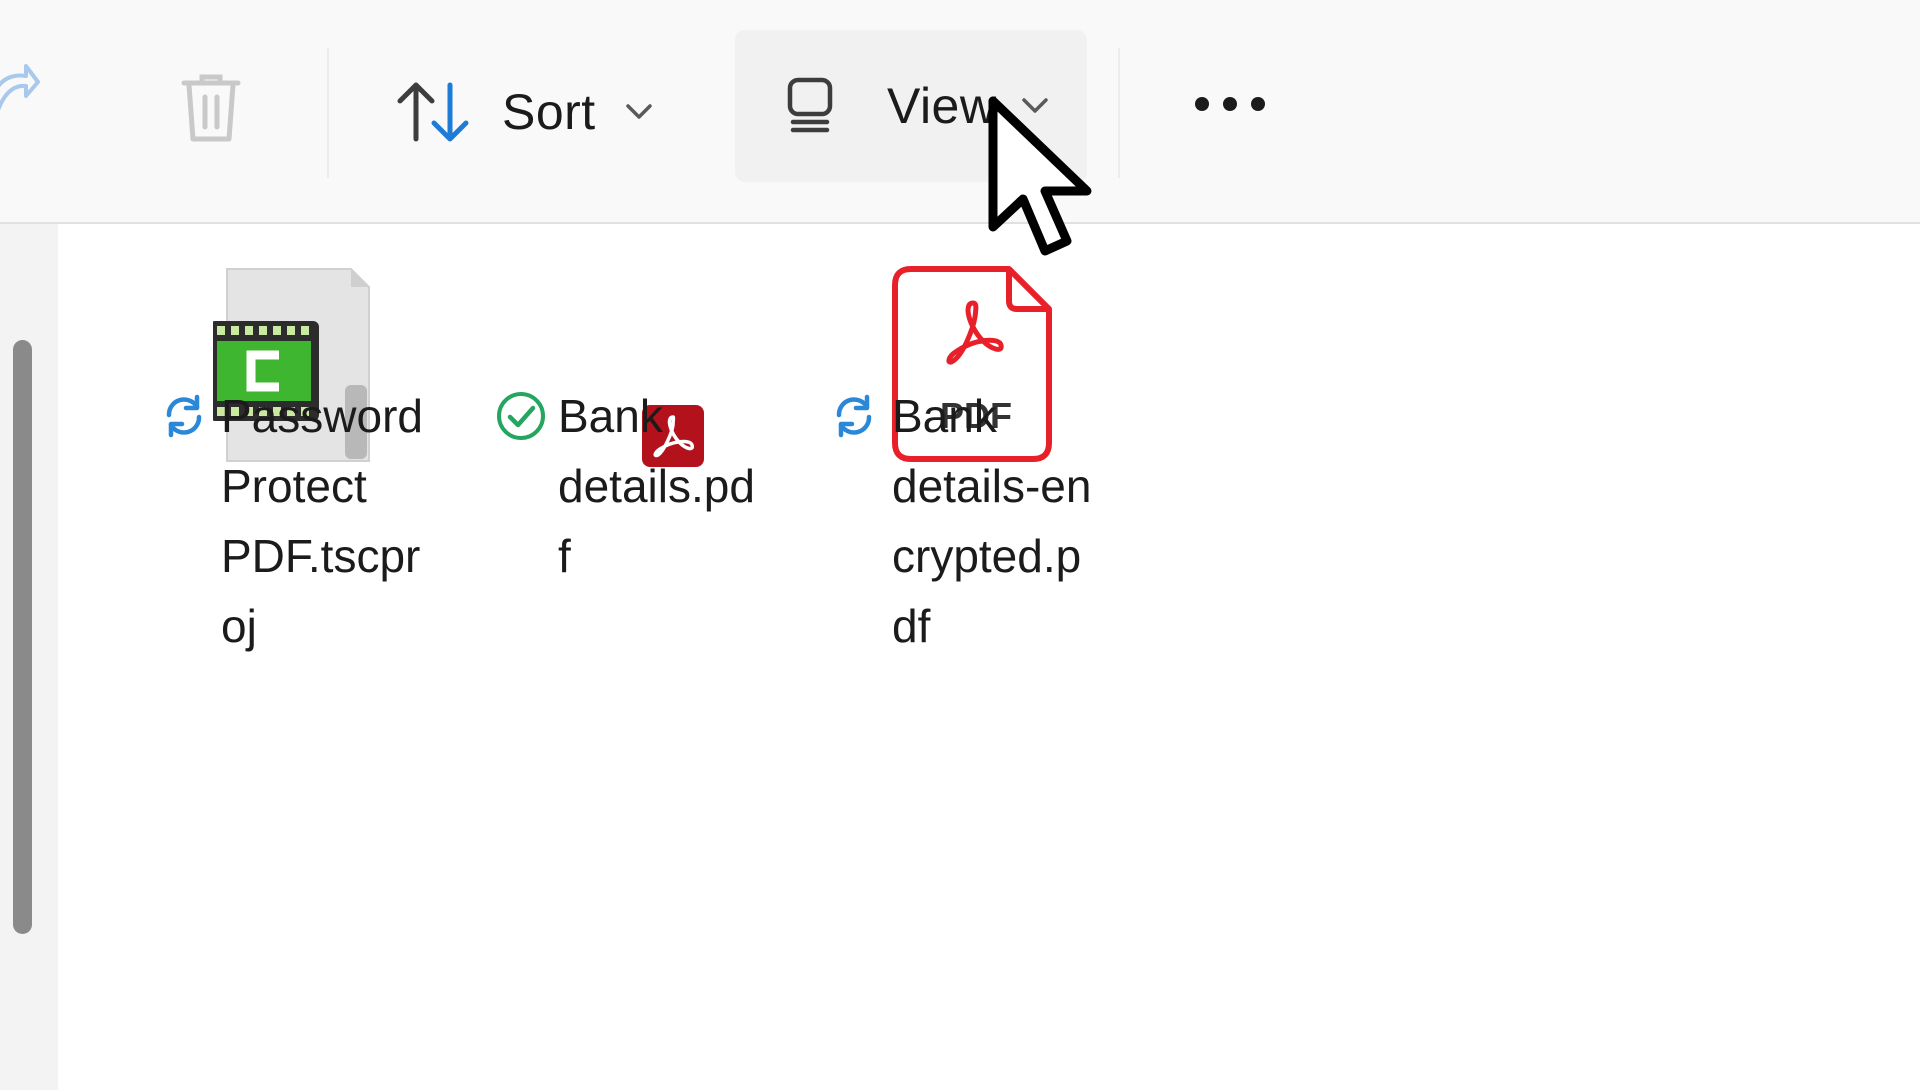 Image resolution: width=1920 pixels, height=1090 pixels. Describe the element at coordinates (322, 521) in the screenshot. I see `file-name: Password Protect PDF.tscpr oj` at that location.